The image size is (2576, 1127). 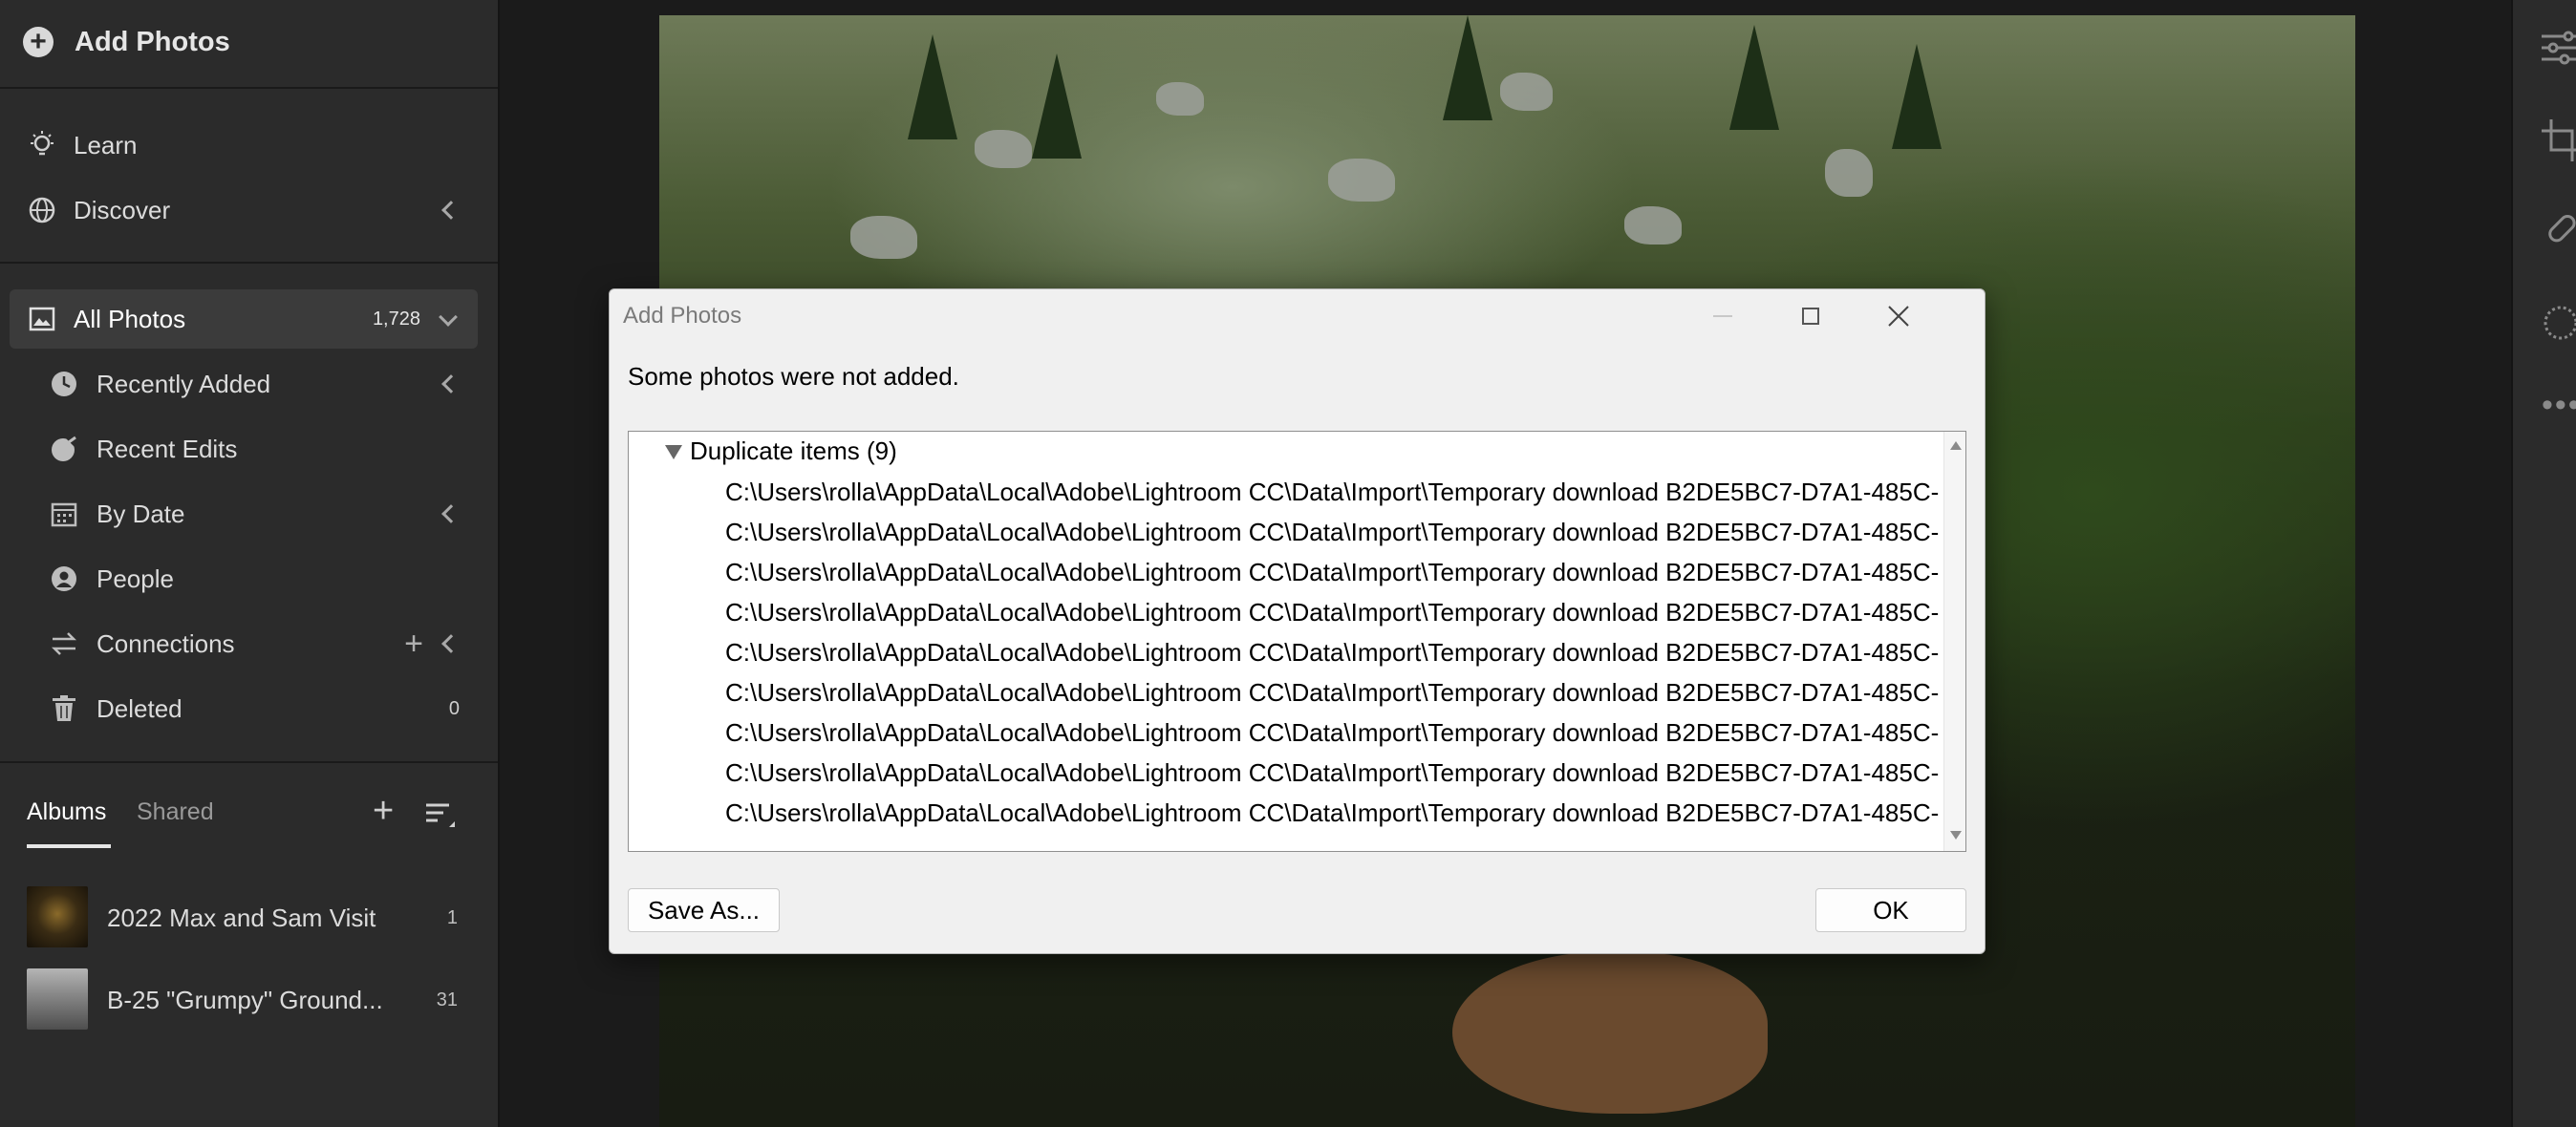 I want to click on sidebar-item-label: Discover, so click(x=122, y=209).